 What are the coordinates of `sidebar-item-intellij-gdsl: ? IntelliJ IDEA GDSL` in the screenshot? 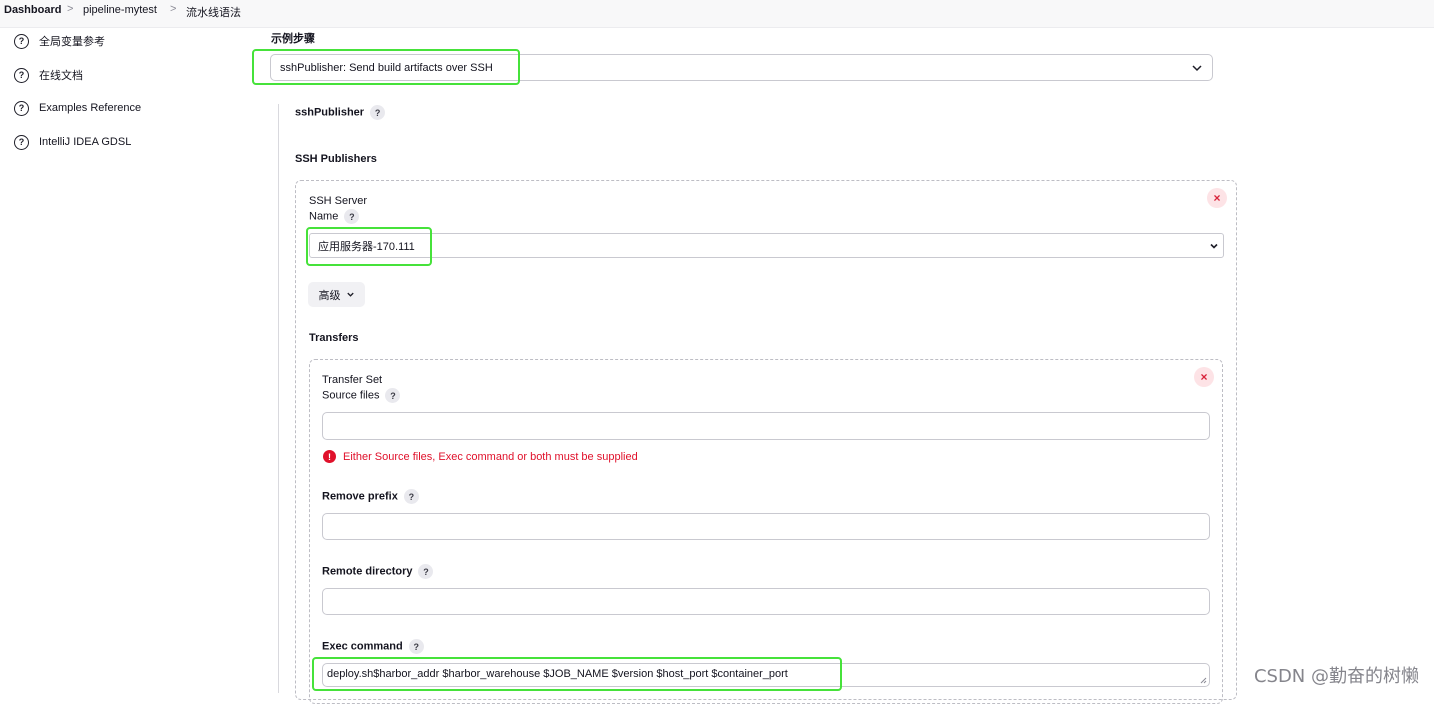 It's located at (72, 142).